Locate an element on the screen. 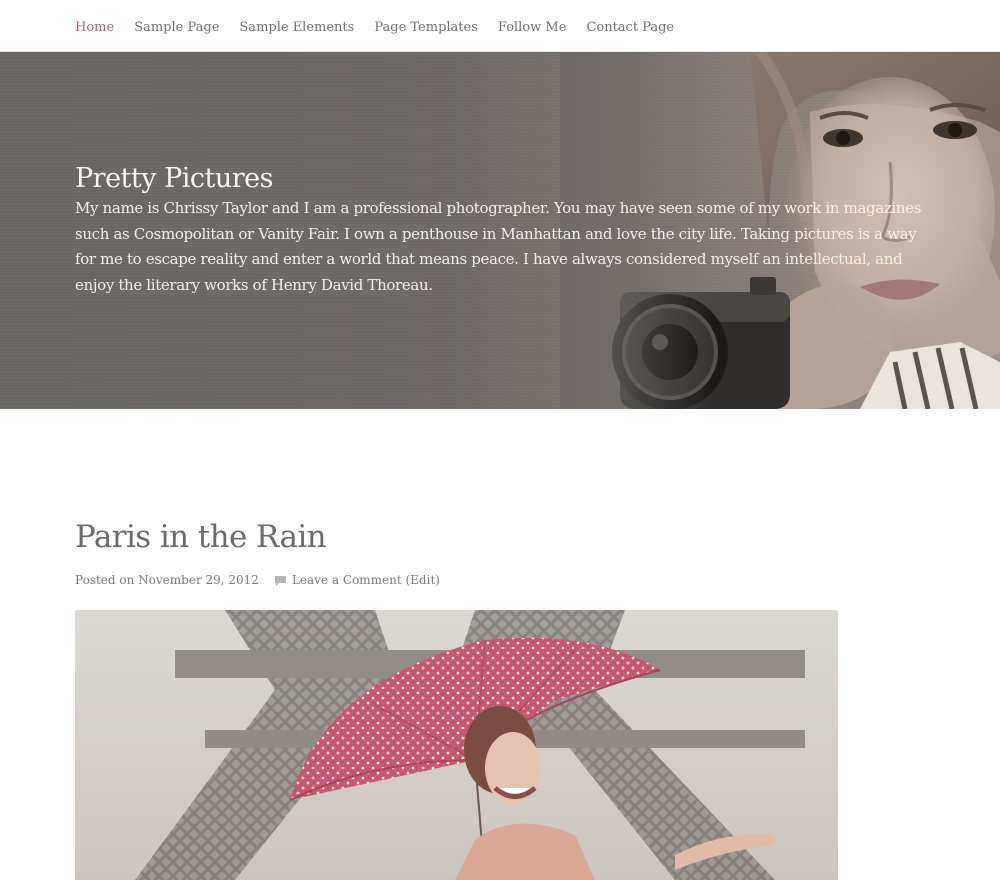 The image size is (1000, 880). leave-comment-link: Leave a Comment is located at coordinates (347, 580).